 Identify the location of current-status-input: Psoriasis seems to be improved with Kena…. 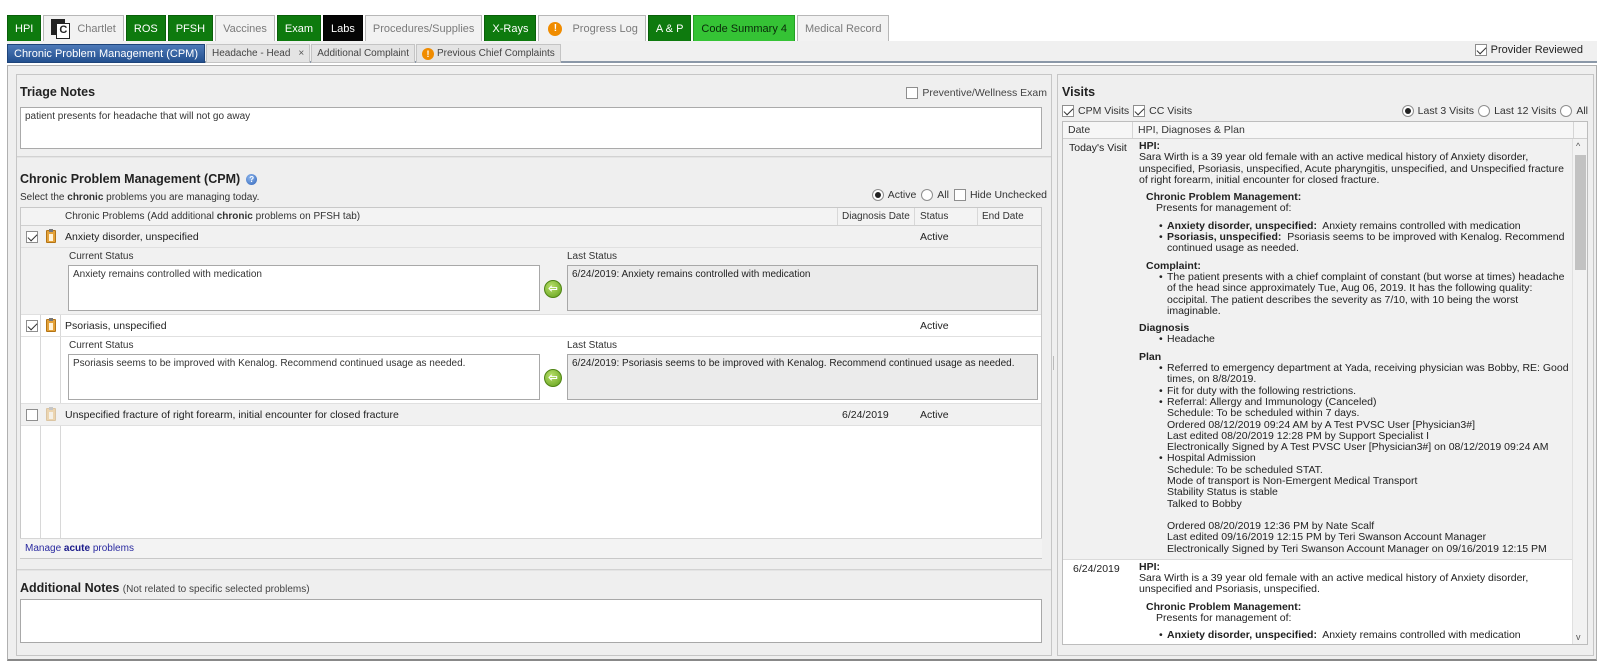
(304, 377).